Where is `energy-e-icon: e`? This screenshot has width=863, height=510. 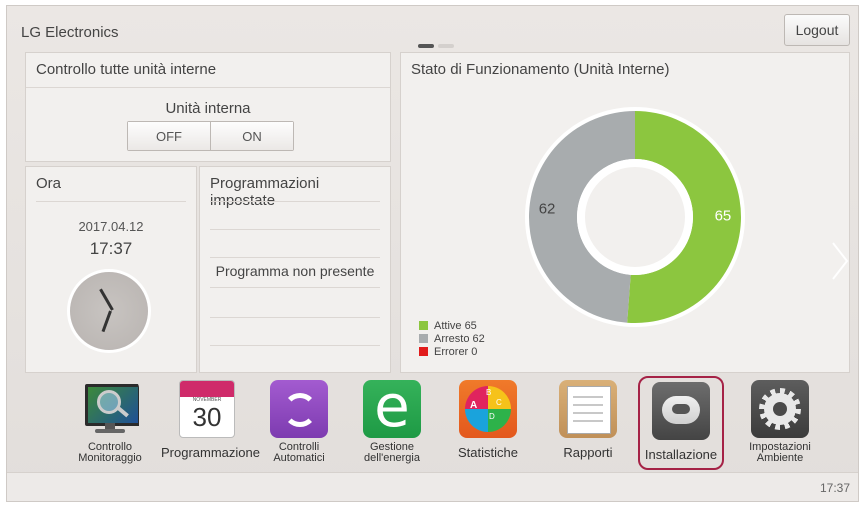 energy-e-icon: e is located at coordinates (392, 409).